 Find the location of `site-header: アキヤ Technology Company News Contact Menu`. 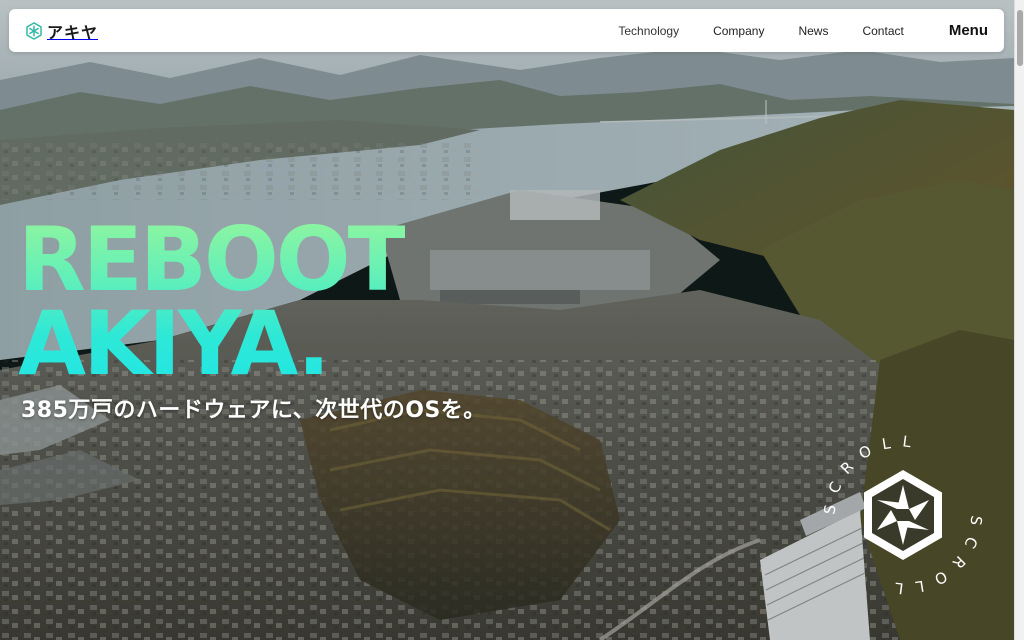

site-header: アキヤ Technology Company News Contact Menu is located at coordinates (506, 30).